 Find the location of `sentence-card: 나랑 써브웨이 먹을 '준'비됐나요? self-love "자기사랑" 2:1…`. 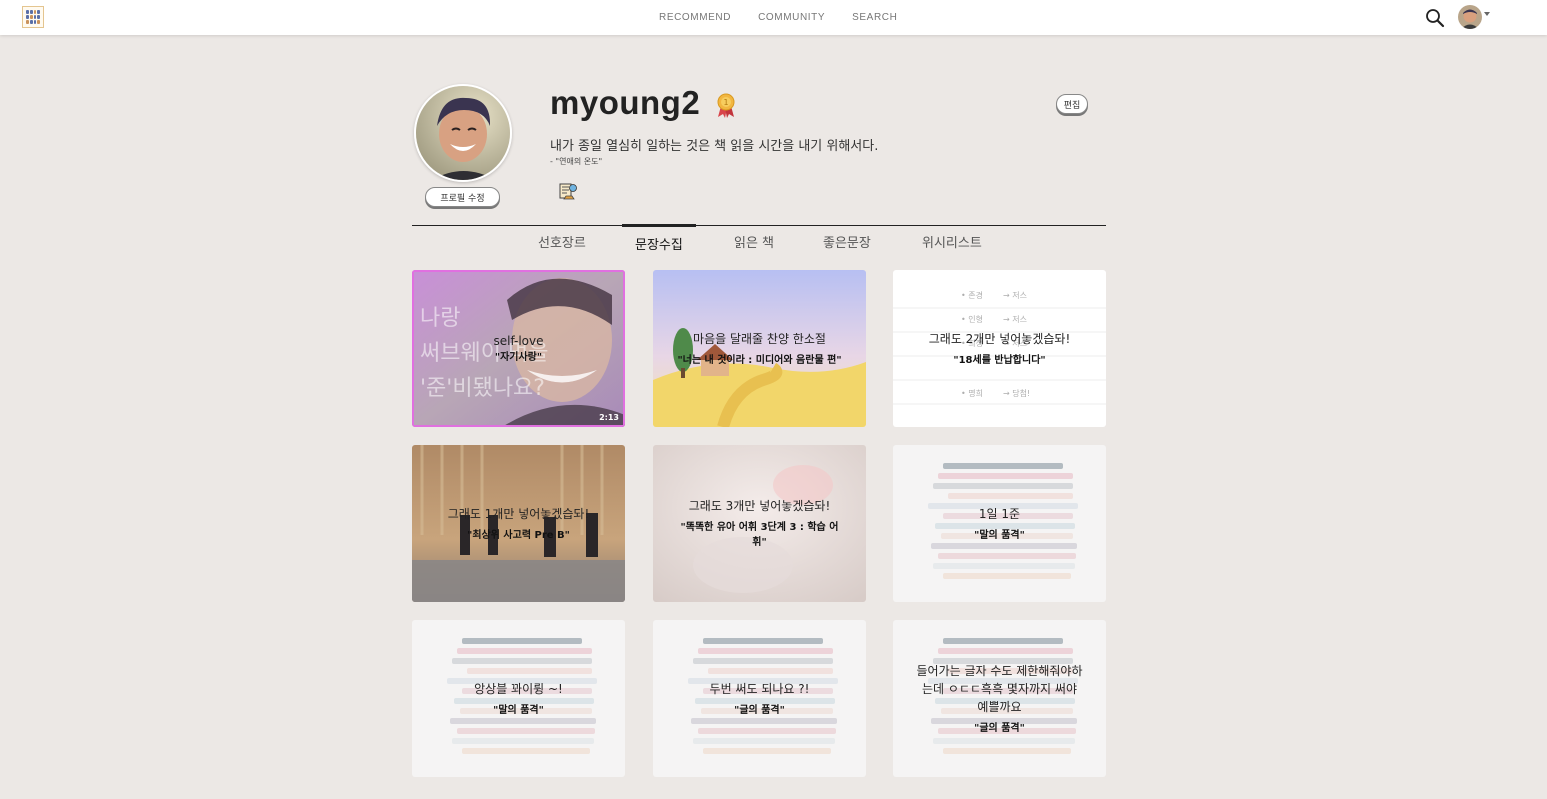

sentence-card: 나랑 써브웨이 먹을 '준'비됐나요? self-love "자기사랑" 2:1… is located at coordinates (518, 348).